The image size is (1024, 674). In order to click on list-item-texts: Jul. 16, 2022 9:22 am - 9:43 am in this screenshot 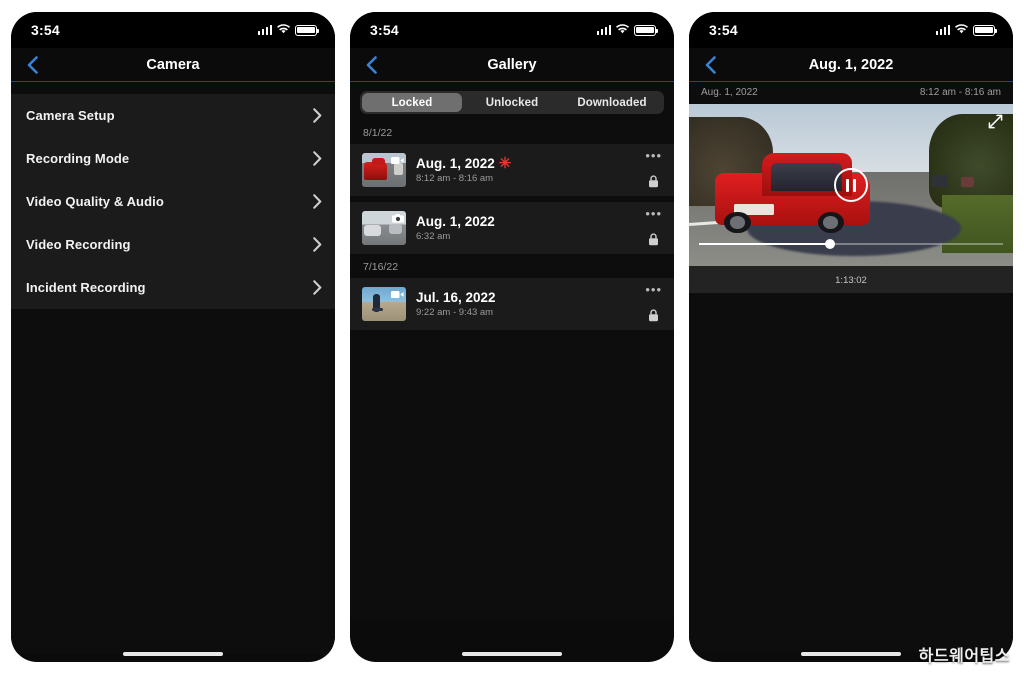, I will do `click(525, 304)`.